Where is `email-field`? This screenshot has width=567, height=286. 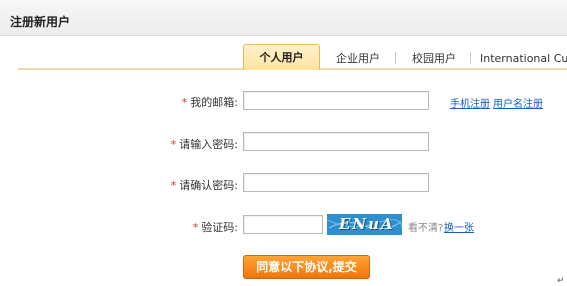
email-field is located at coordinates (336, 100).